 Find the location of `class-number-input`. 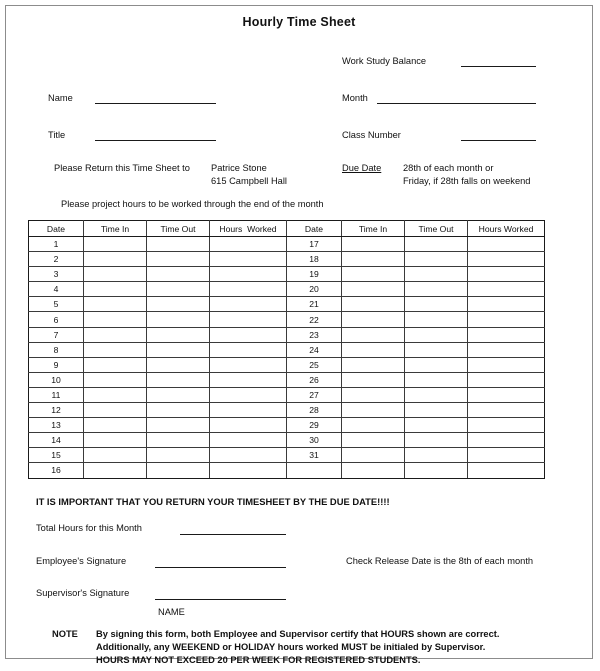

class-number-input is located at coordinates (498, 140).